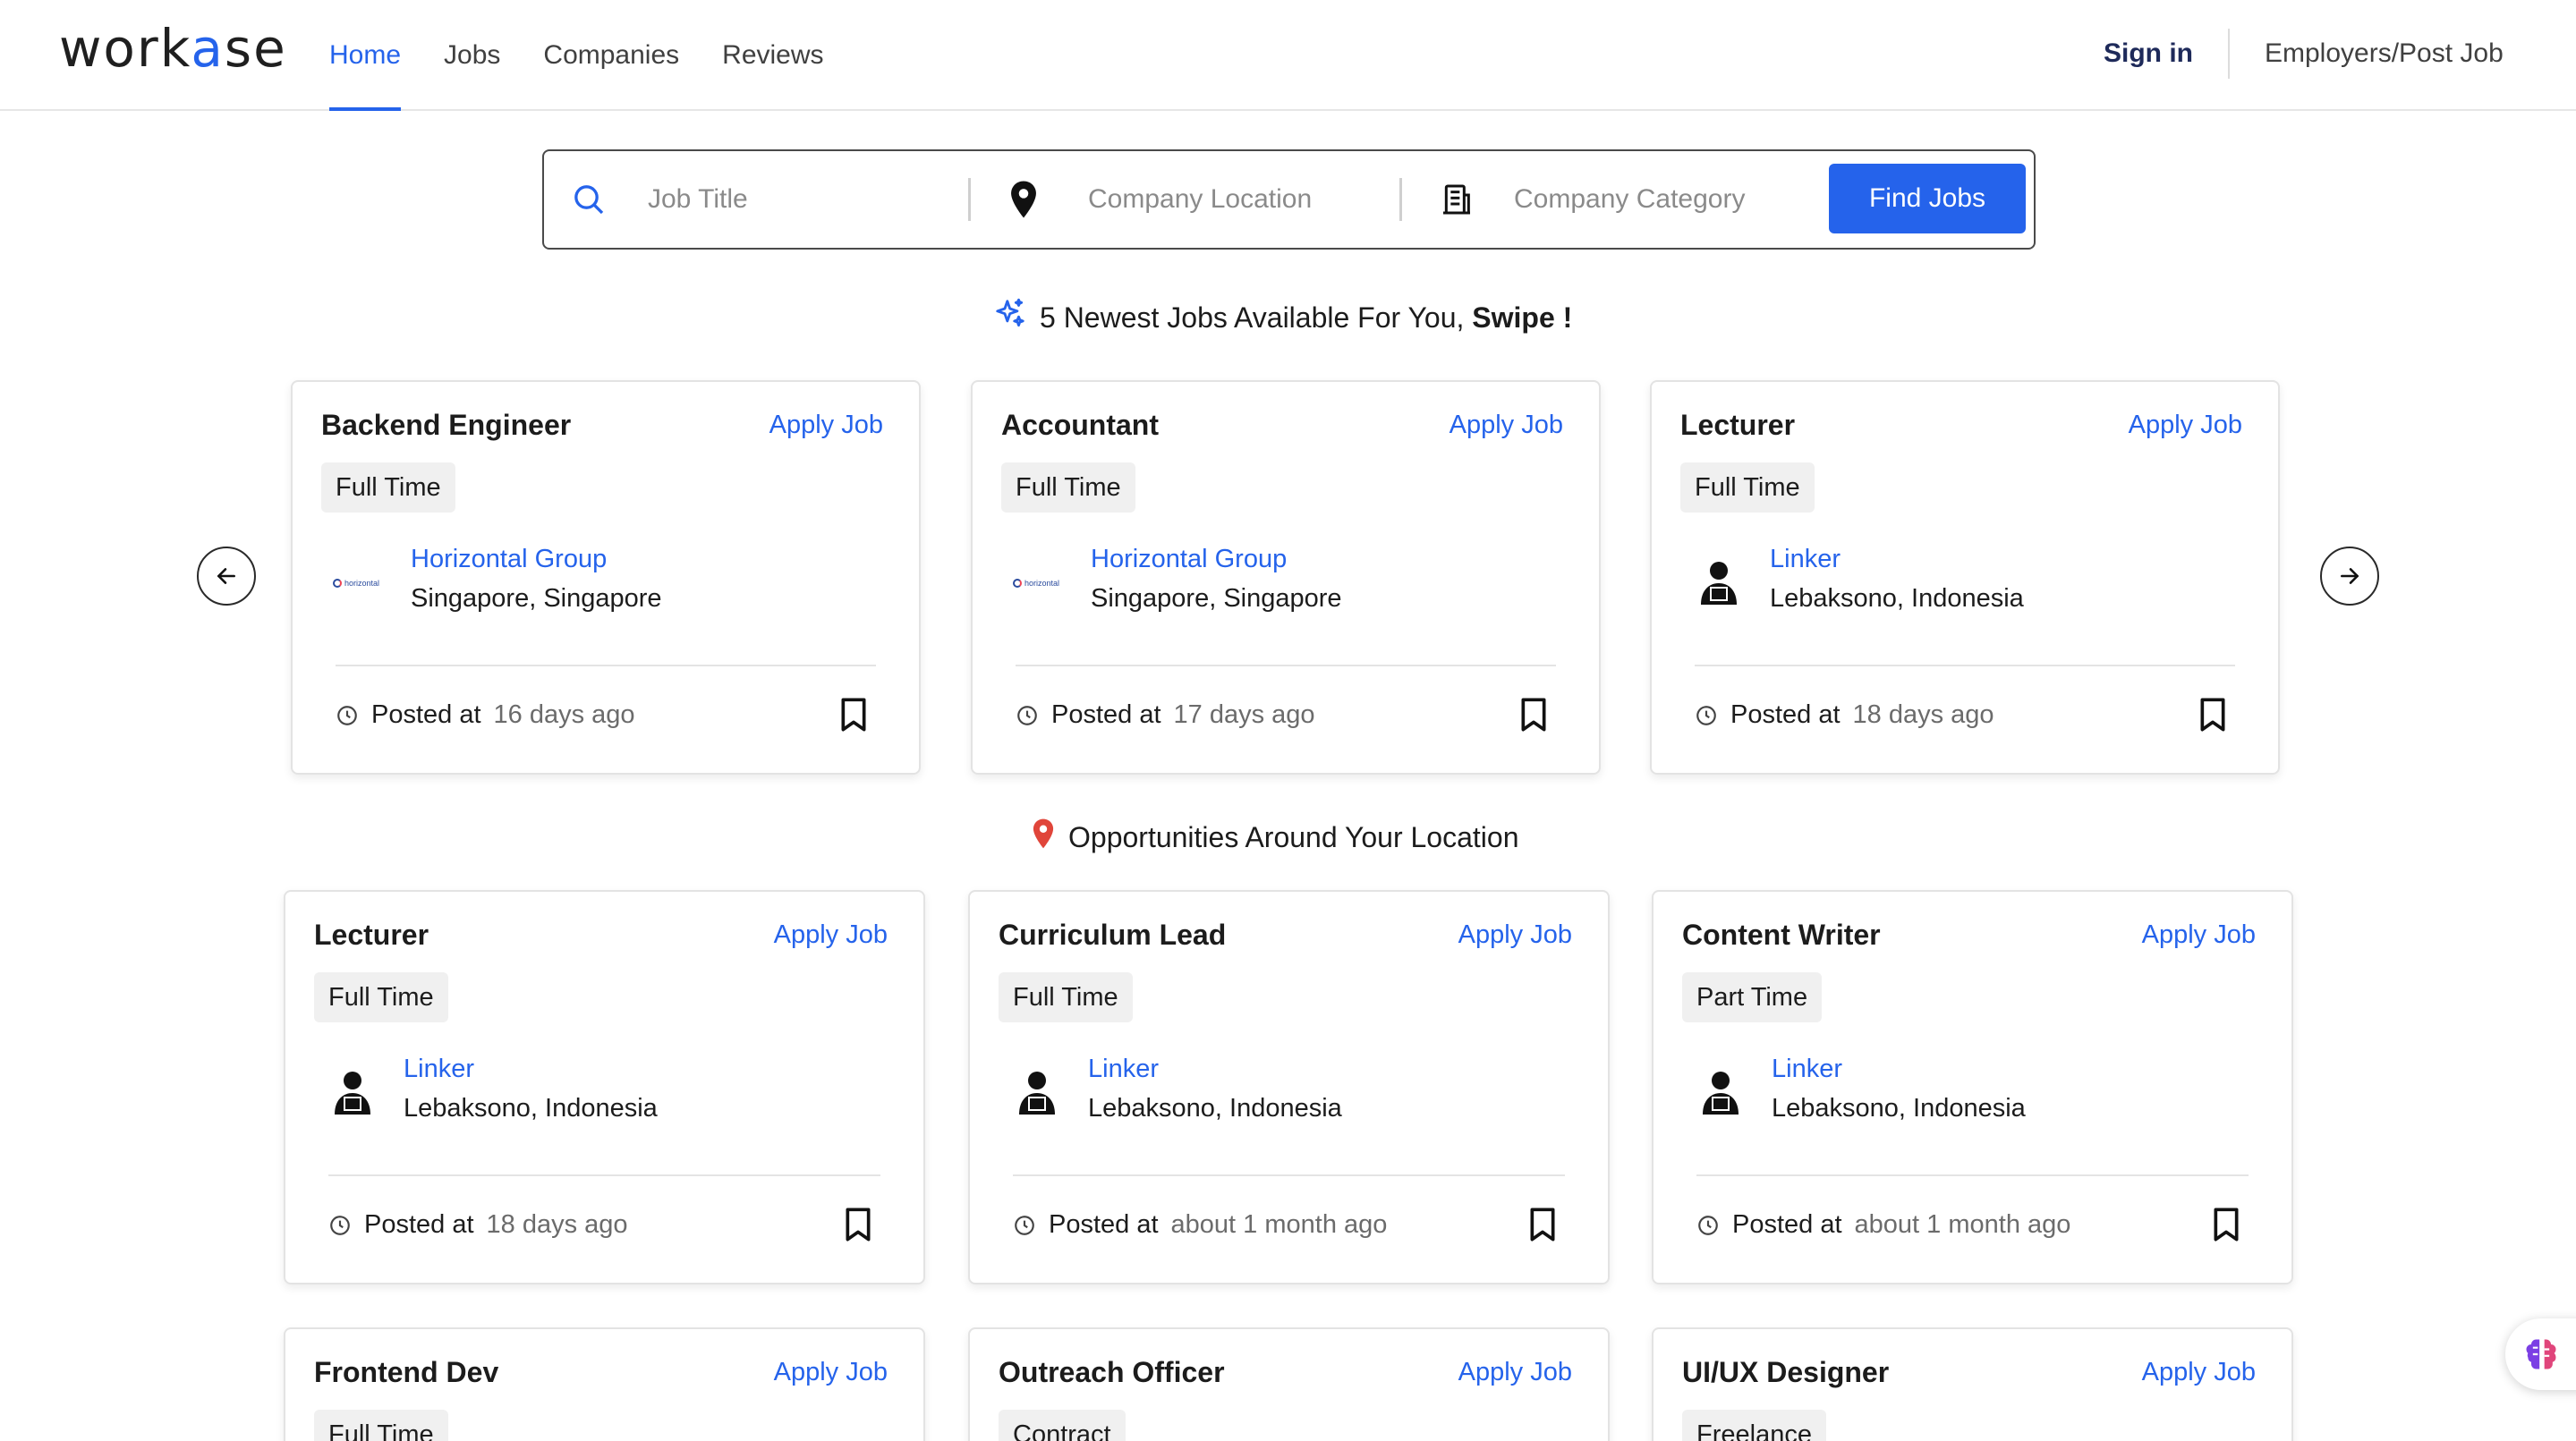 This screenshot has height=1441, width=2576. I want to click on job-title: Accountant, so click(1080, 425).